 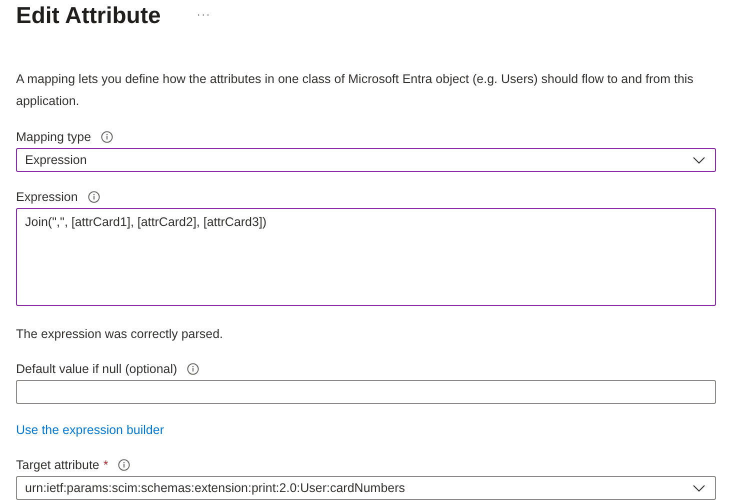 I want to click on dropdown-field: Expression, so click(x=366, y=160).